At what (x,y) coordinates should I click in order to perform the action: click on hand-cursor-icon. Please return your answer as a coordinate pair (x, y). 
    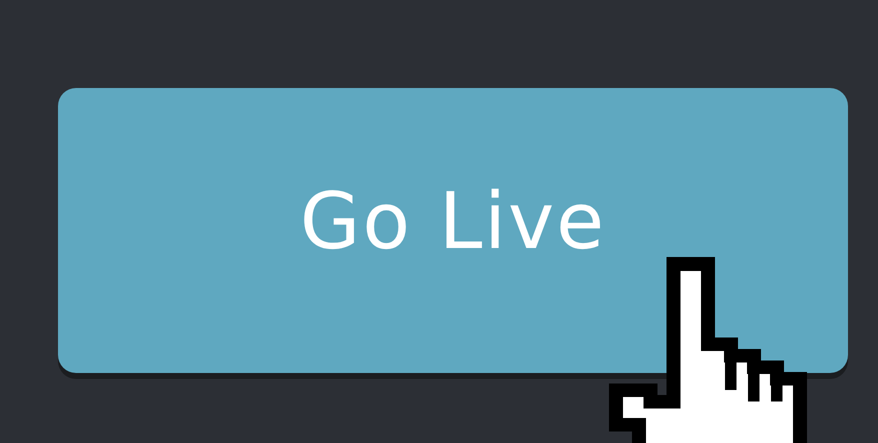
    Looking at the image, I should click on (708, 350).